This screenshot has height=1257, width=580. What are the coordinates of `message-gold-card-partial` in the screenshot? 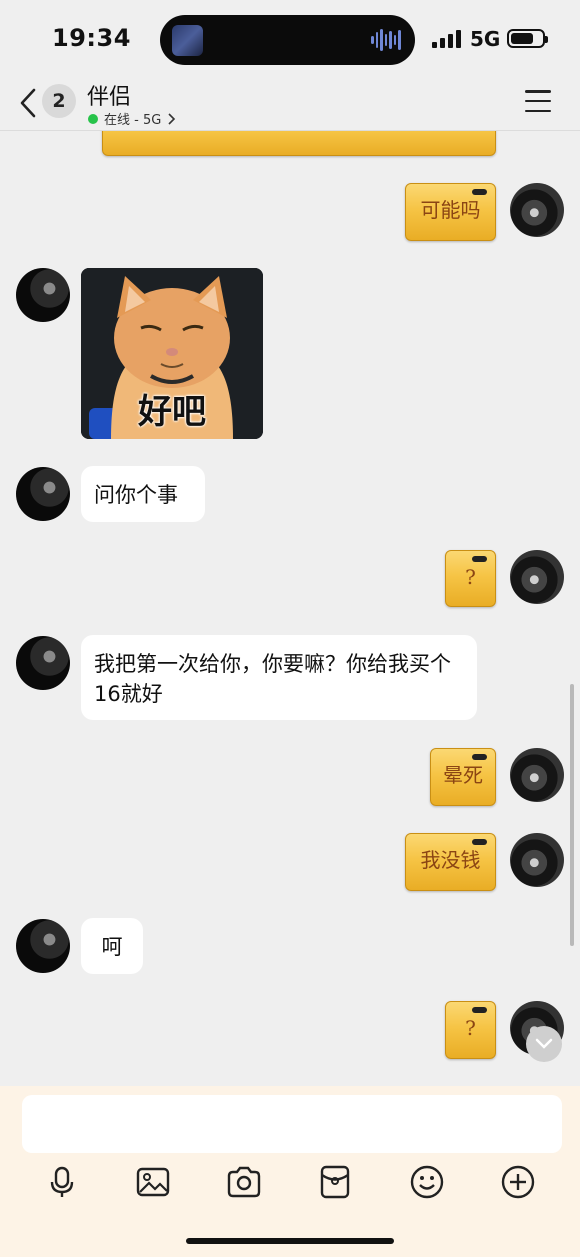 It's located at (299, 143).